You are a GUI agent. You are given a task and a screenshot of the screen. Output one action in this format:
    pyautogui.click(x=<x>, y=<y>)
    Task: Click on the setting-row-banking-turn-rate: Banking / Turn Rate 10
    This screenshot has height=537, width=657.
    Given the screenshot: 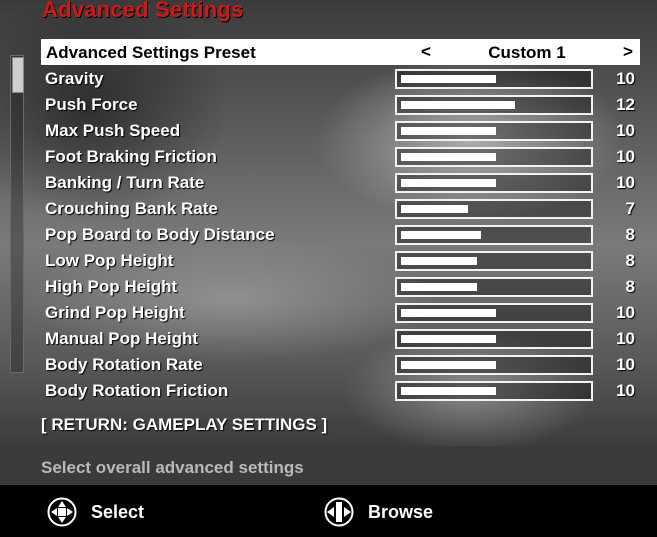 What is the action you would take?
    pyautogui.click(x=340, y=183)
    